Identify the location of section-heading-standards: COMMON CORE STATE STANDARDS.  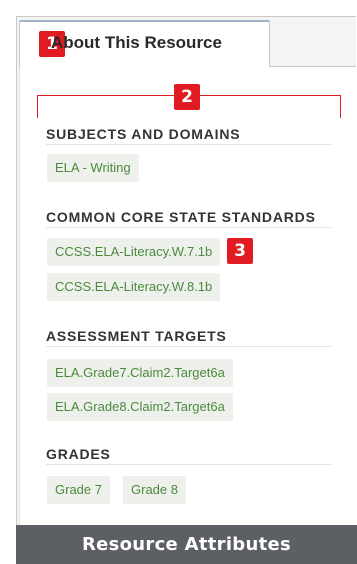
(188, 217).